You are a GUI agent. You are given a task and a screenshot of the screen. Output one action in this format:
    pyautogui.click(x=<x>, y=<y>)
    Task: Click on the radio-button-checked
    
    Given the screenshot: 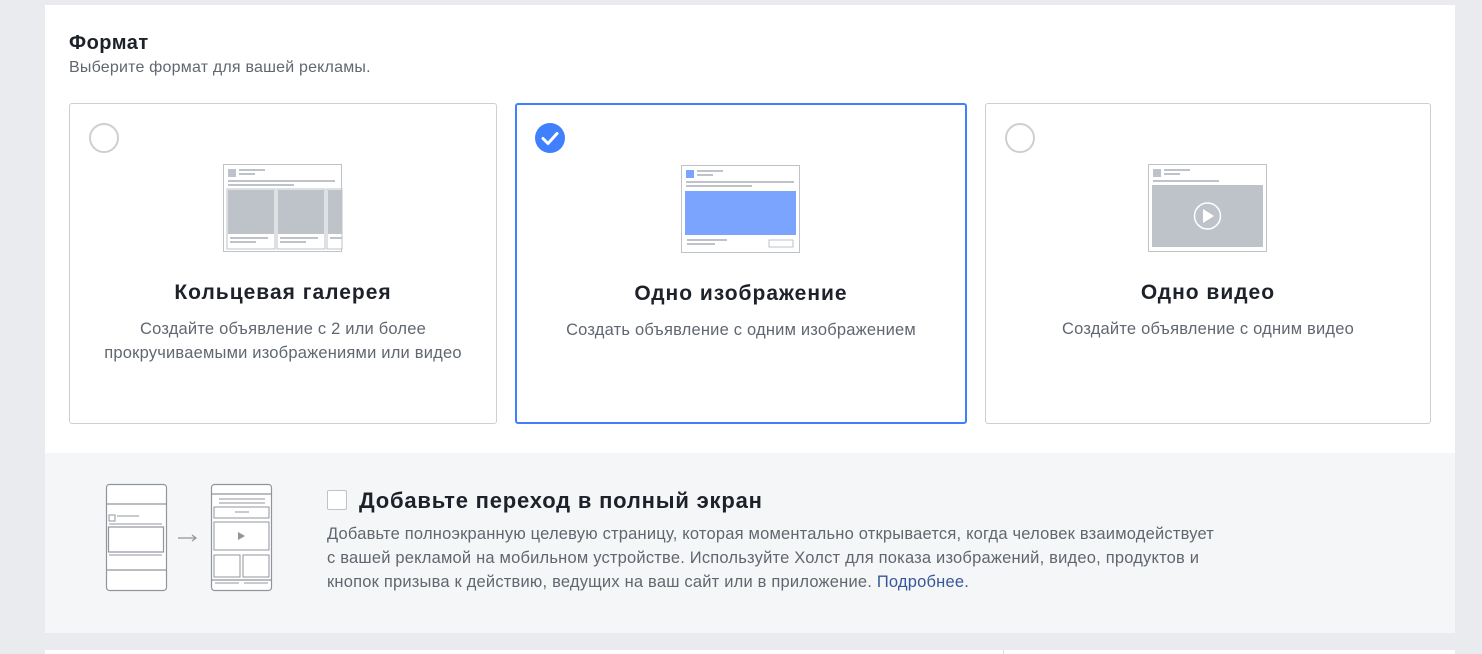 What is the action you would take?
    pyautogui.click(x=550, y=138)
    